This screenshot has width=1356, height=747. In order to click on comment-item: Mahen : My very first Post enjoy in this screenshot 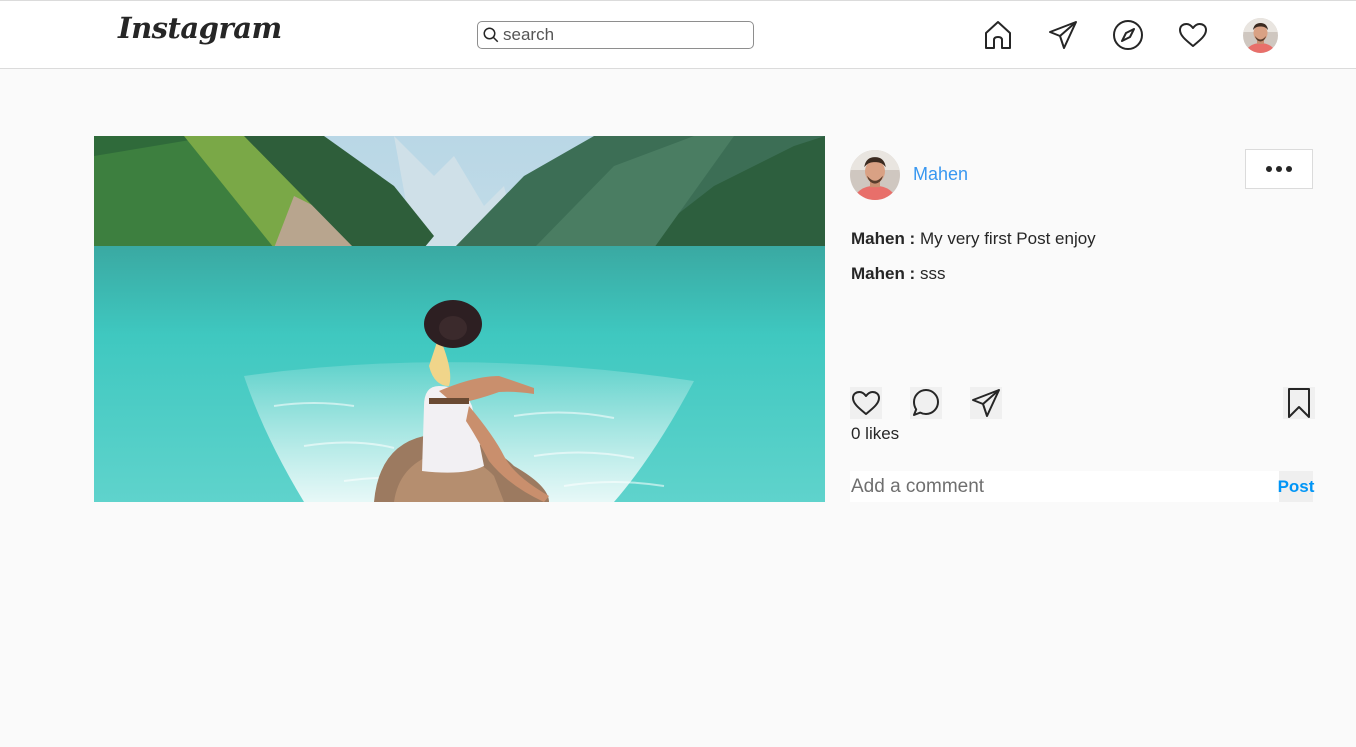, I will do `click(973, 239)`.